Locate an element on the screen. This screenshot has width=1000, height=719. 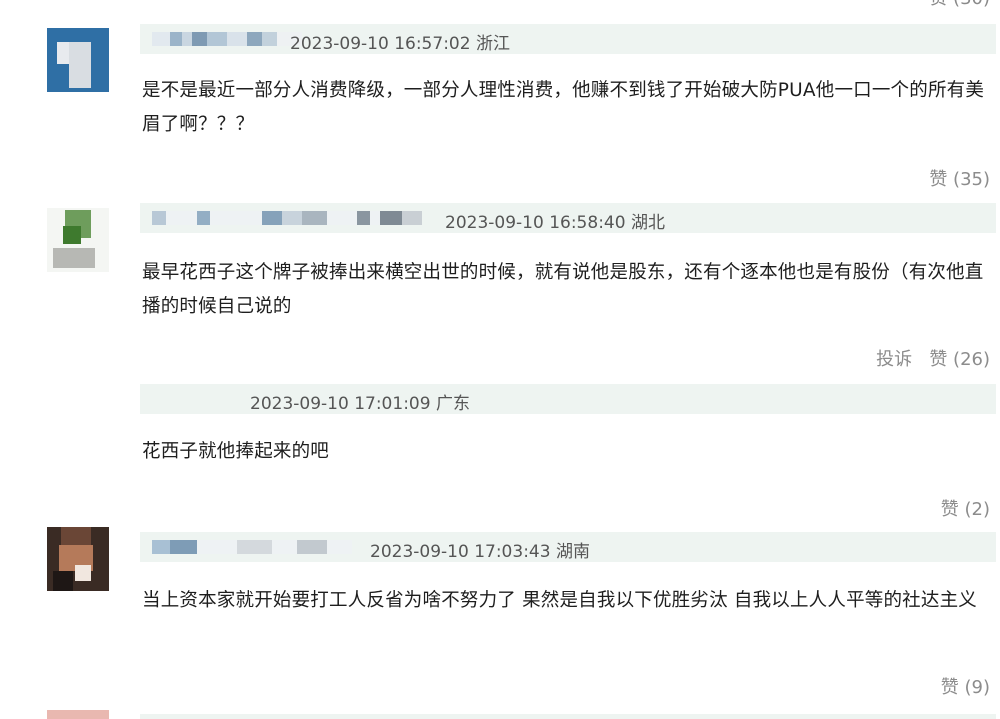
report-button: 投诉 is located at coordinates (894, 359).